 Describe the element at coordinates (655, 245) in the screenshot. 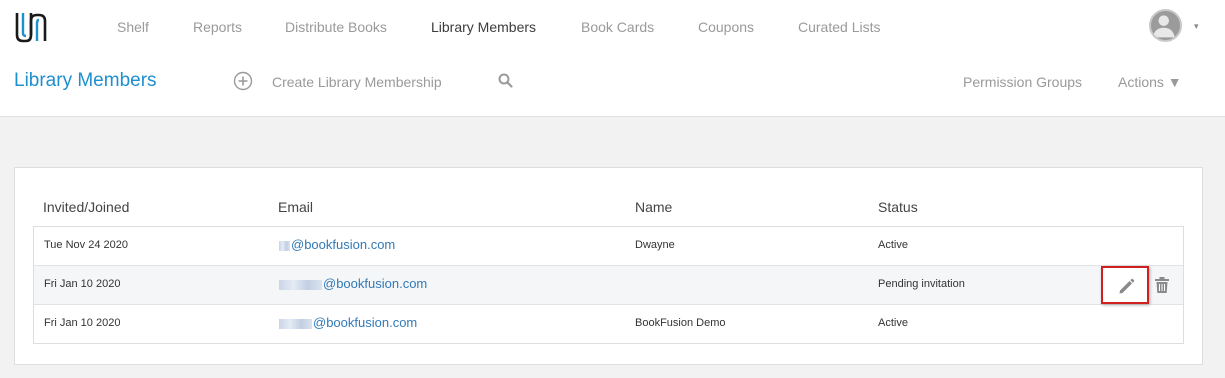

I see `row-name: Dwayne` at that location.